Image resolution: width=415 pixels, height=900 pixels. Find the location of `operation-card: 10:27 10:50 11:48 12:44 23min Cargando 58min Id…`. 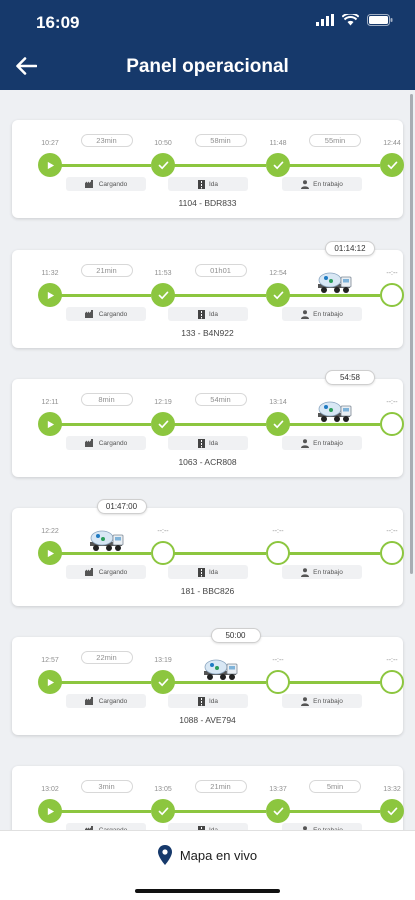

operation-card: 10:27 10:50 11:48 12:44 23min Cargando 58min Id… is located at coordinates (208, 169).